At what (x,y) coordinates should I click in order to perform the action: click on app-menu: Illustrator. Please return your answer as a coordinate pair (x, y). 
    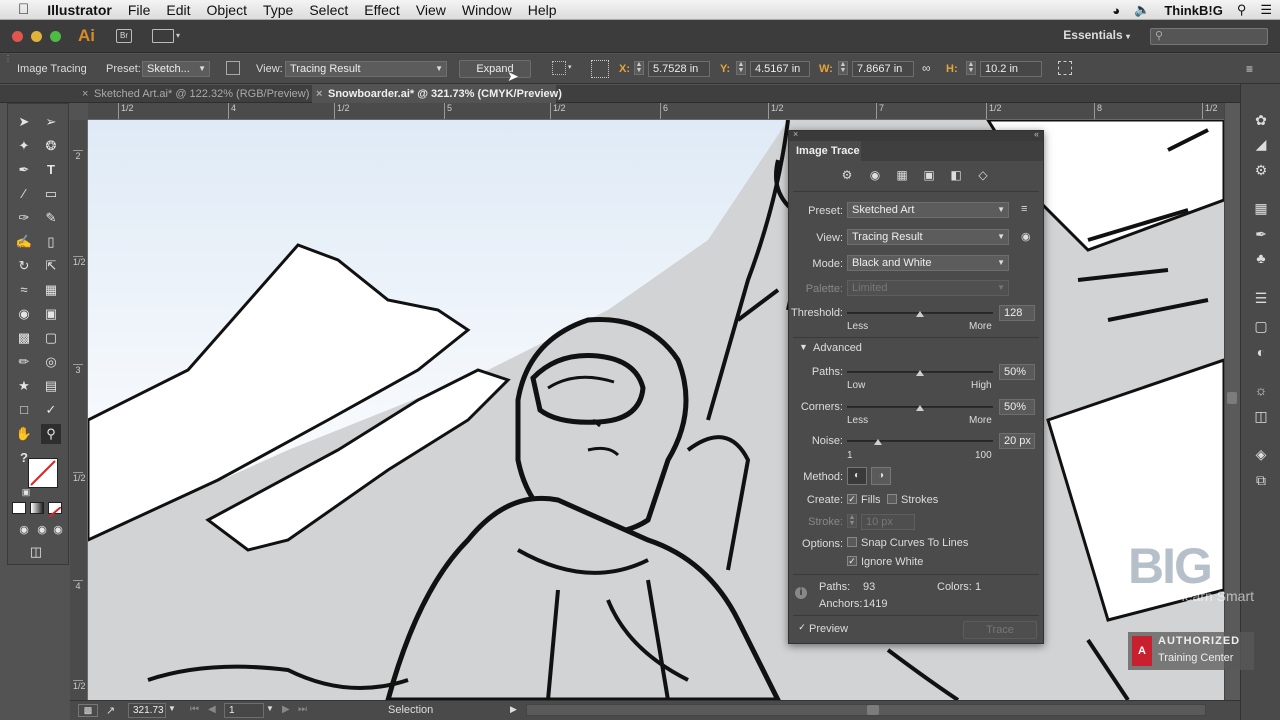
    Looking at the image, I should click on (79, 10).